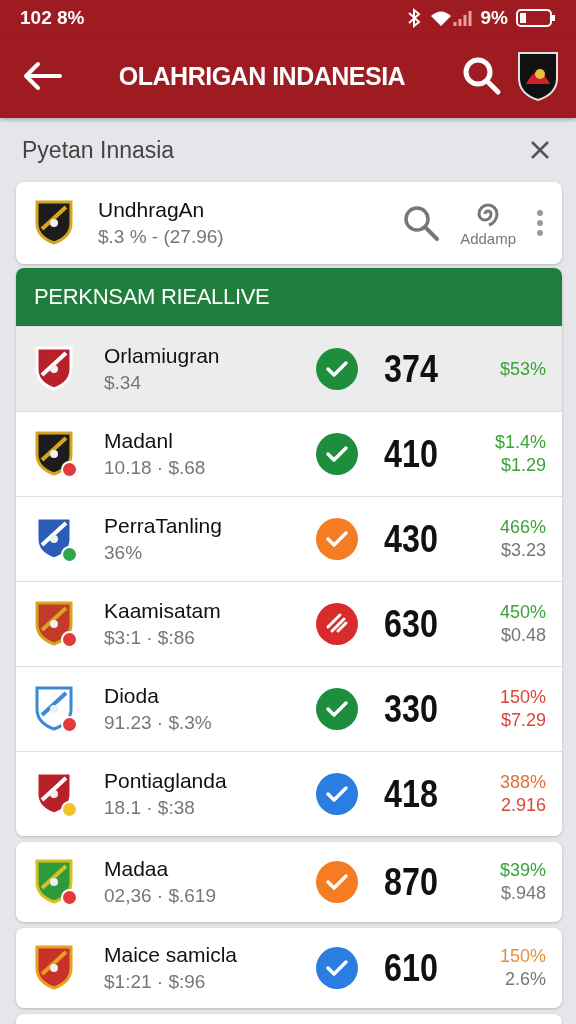  What do you see at coordinates (520, 442) in the screenshot?
I see `change-value: $1.4%` at bounding box center [520, 442].